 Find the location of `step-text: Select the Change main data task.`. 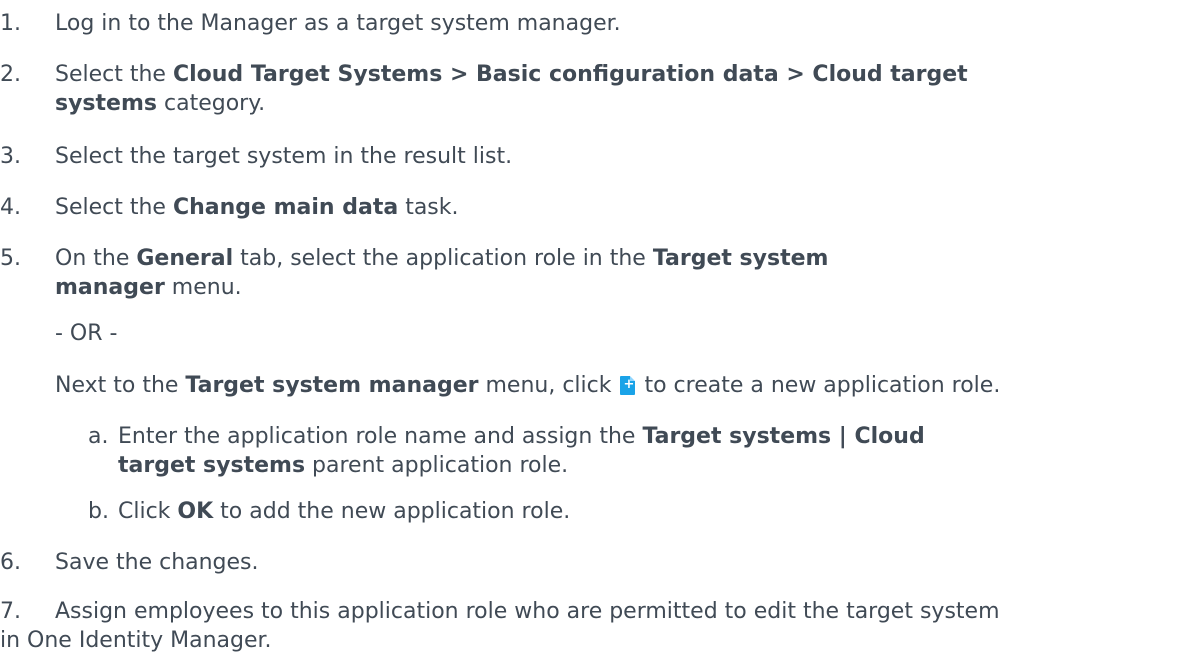

step-text: Select the Change main data task. is located at coordinates (615, 208).